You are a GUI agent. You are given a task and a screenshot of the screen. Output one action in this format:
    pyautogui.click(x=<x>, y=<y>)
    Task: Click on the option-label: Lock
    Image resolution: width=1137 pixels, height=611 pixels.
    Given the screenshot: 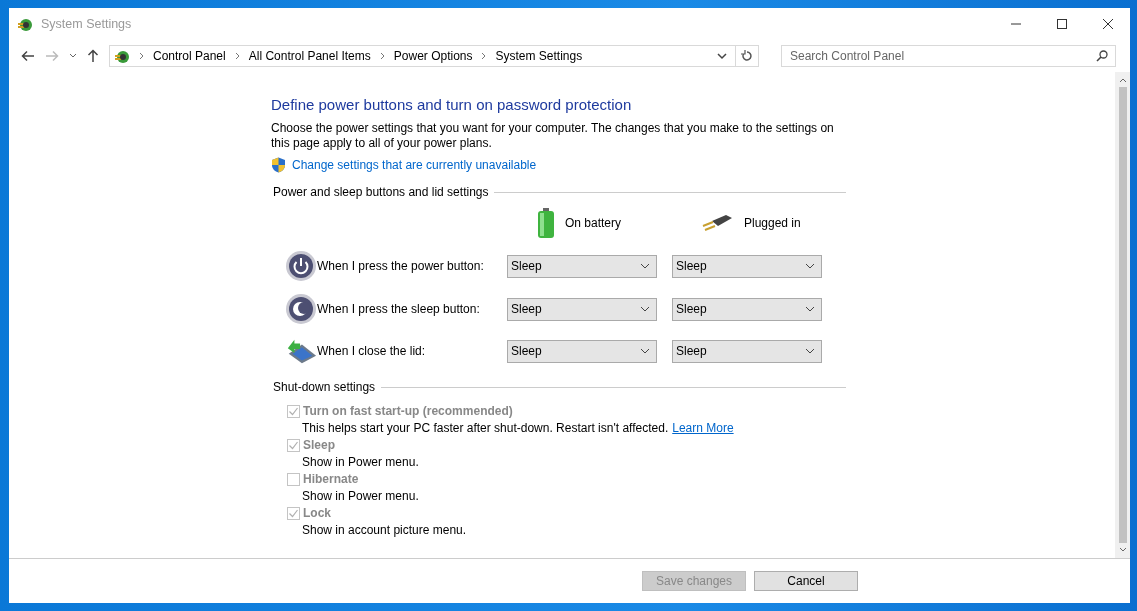 What is the action you would take?
    pyautogui.click(x=317, y=513)
    